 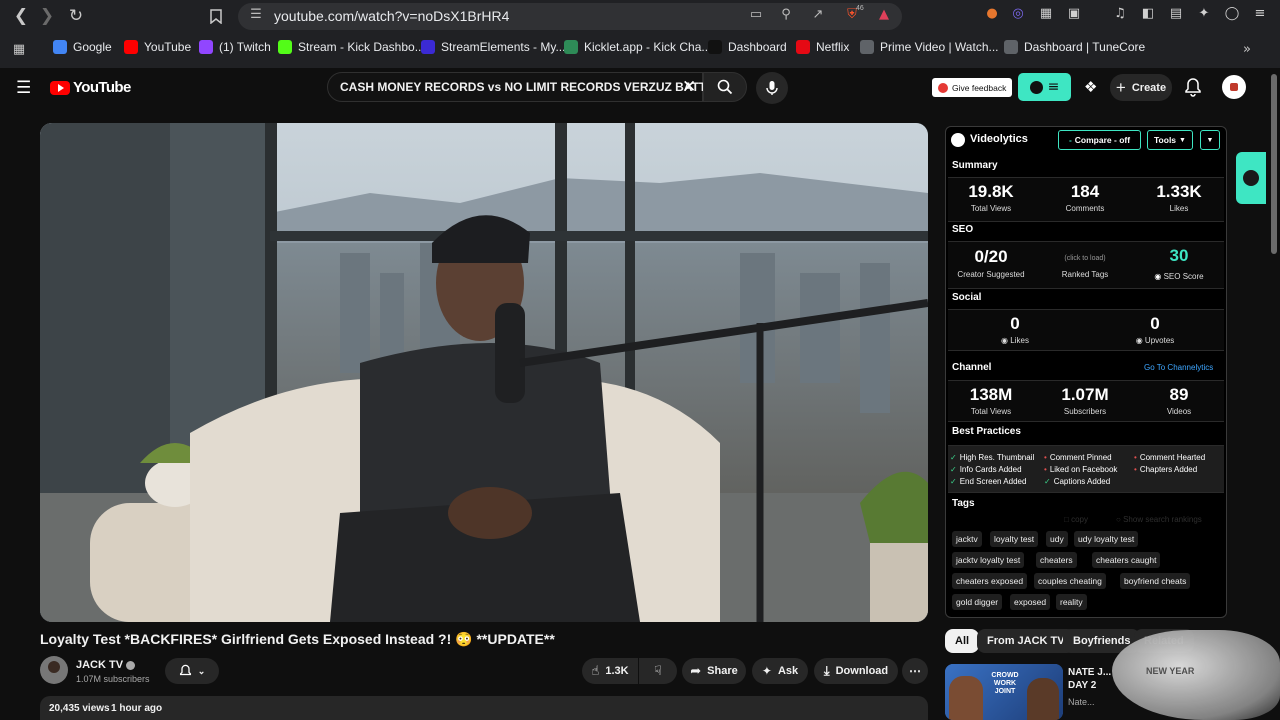 I want to click on wallet-icon: ▤, so click(x=1176, y=16).